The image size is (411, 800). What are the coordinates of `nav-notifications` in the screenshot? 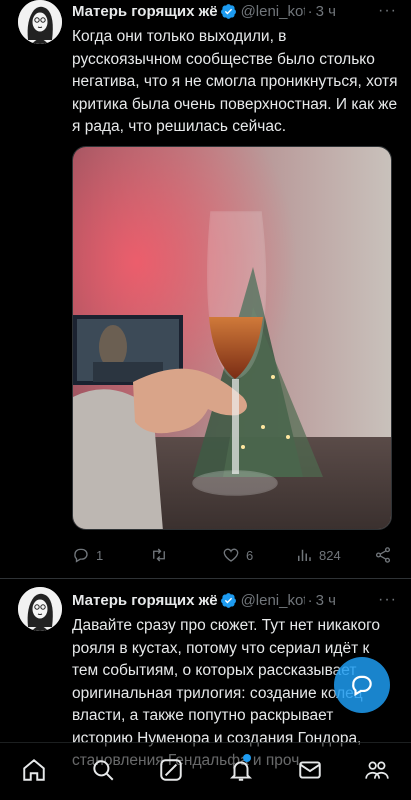 It's located at (242, 769).